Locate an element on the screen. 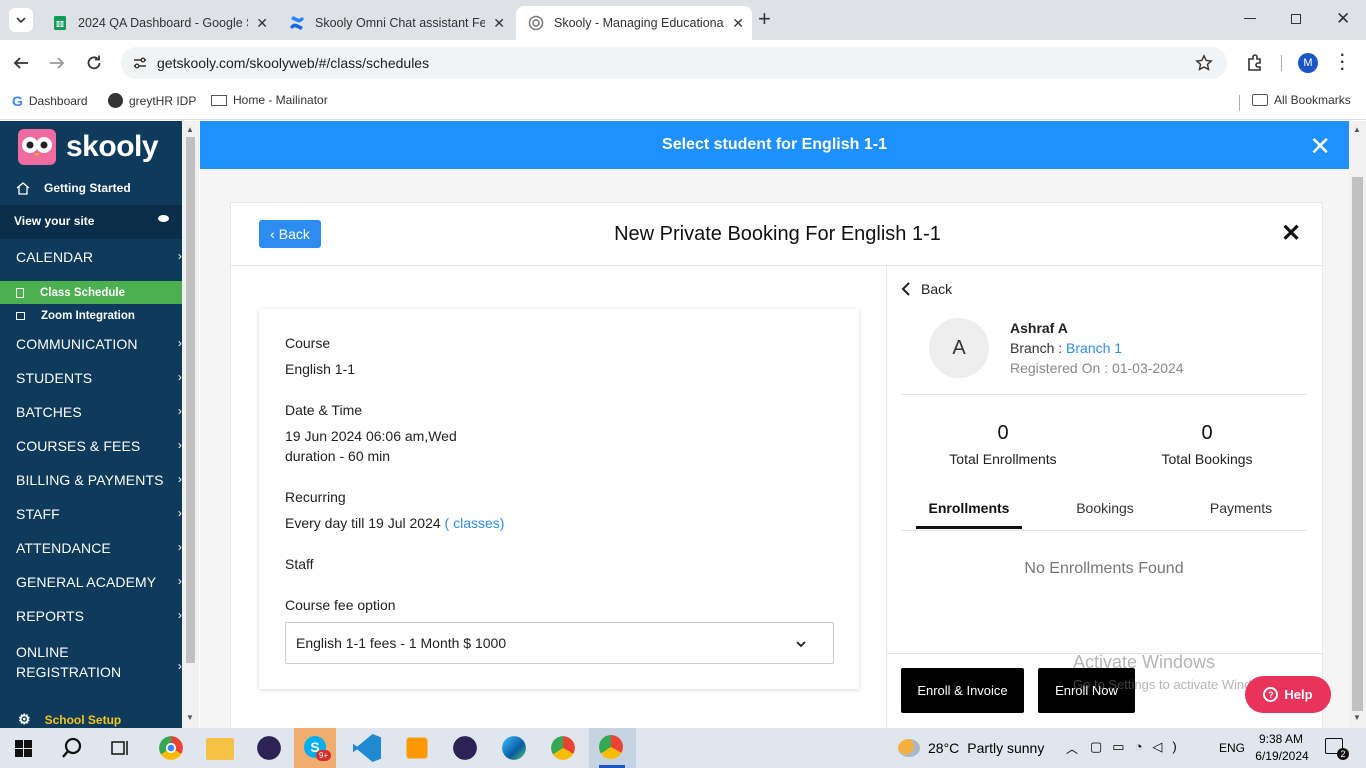 The height and width of the screenshot is (768, 1366). greythr-icon is located at coordinates (115, 100).